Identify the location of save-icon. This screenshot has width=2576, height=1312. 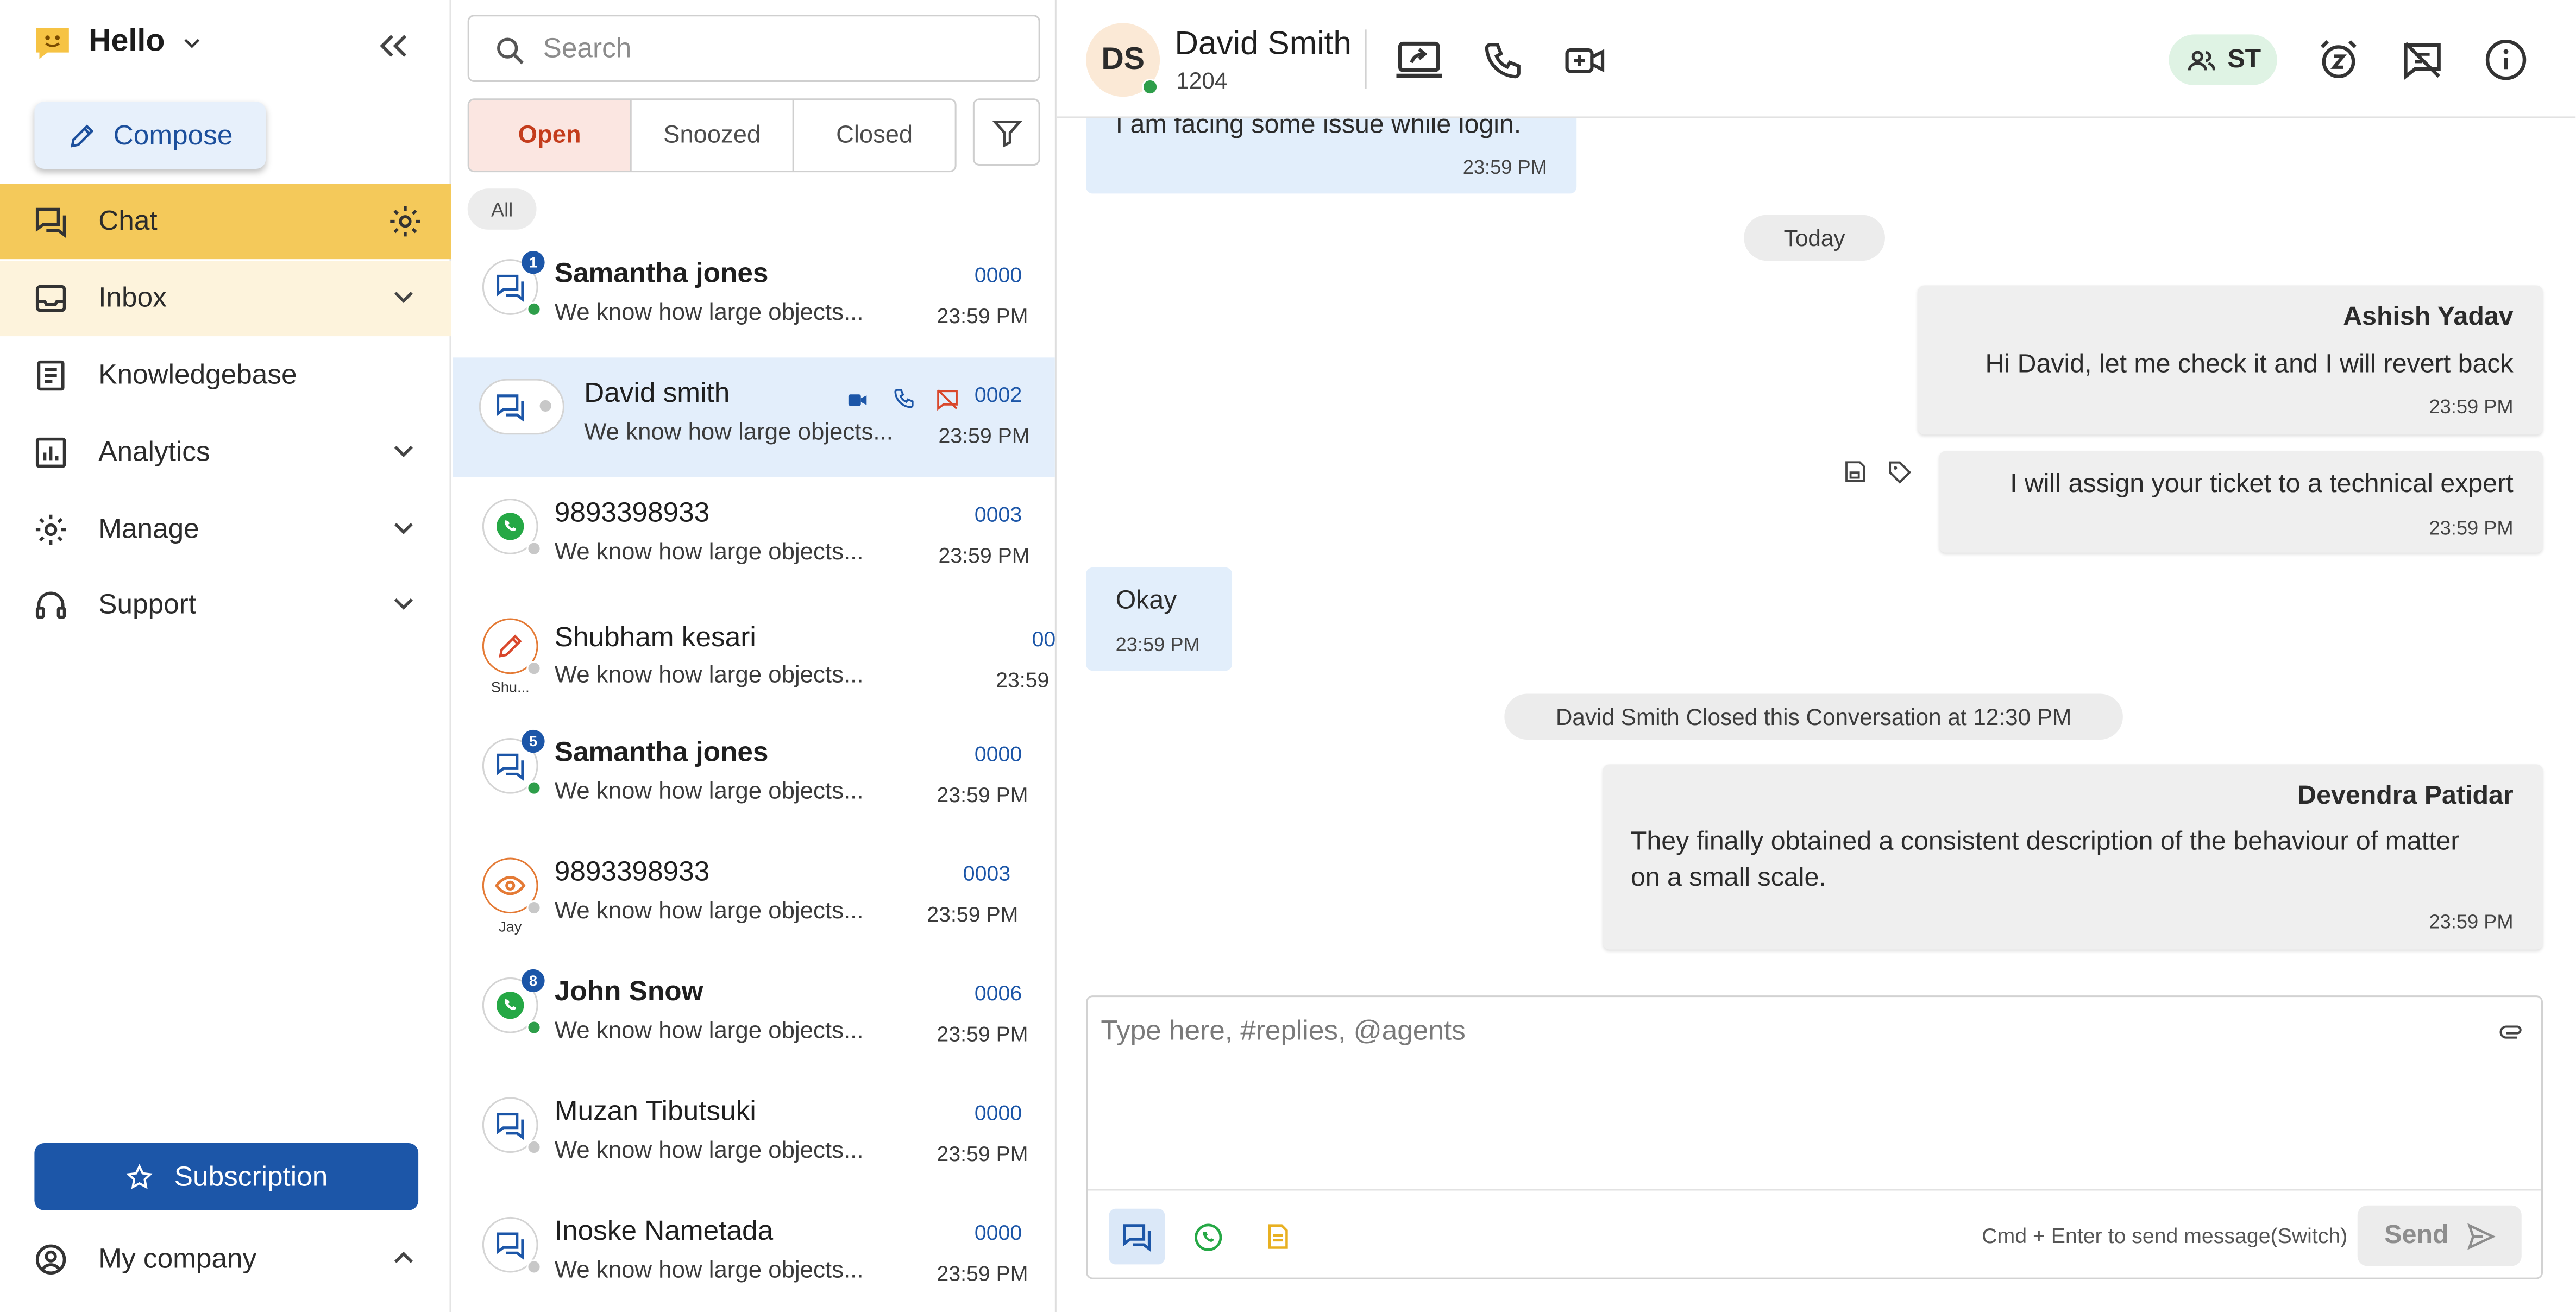
(1854, 471).